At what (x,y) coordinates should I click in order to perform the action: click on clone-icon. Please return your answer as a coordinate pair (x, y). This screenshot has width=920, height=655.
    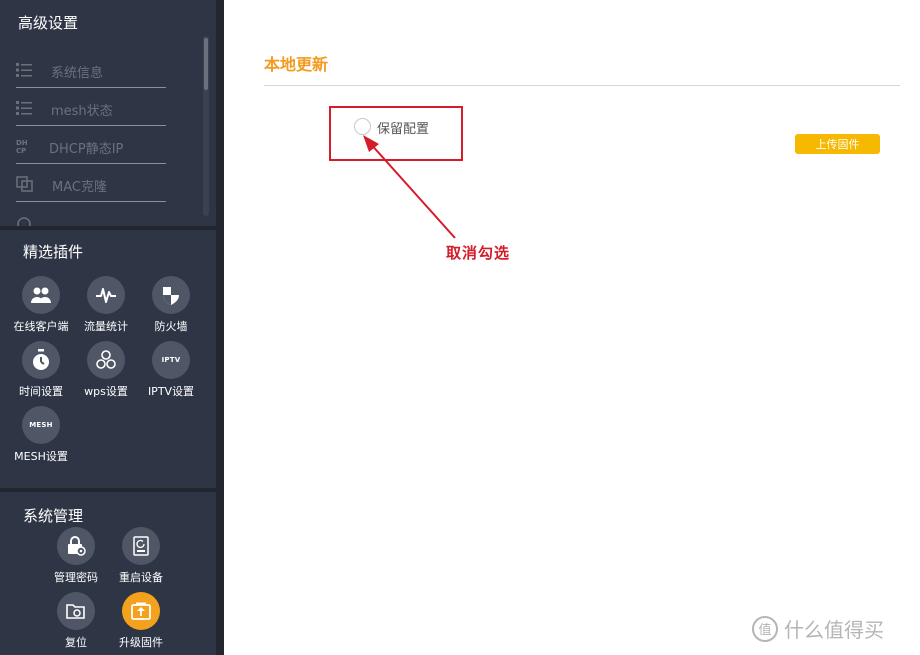
    Looking at the image, I should click on (25, 184).